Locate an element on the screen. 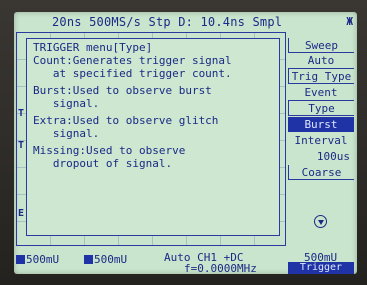  run-state-icon: Ж is located at coordinates (349, 21).